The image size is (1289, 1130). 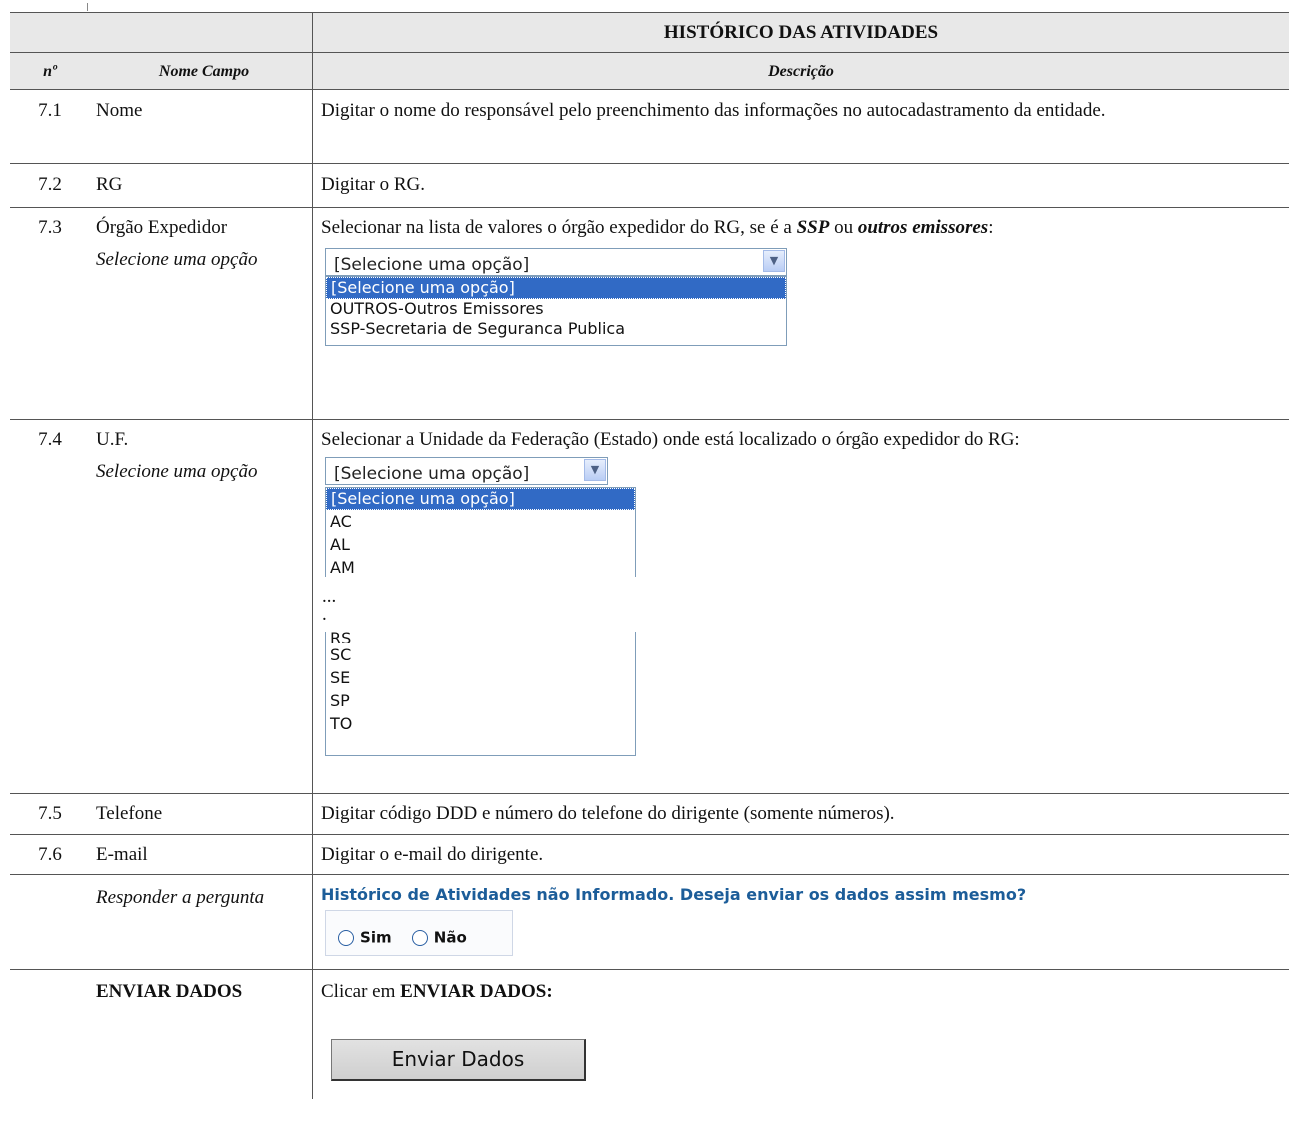 What do you see at coordinates (50, 110) in the screenshot?
I see `row-number: 7.1` at bounding box center [50, 110].